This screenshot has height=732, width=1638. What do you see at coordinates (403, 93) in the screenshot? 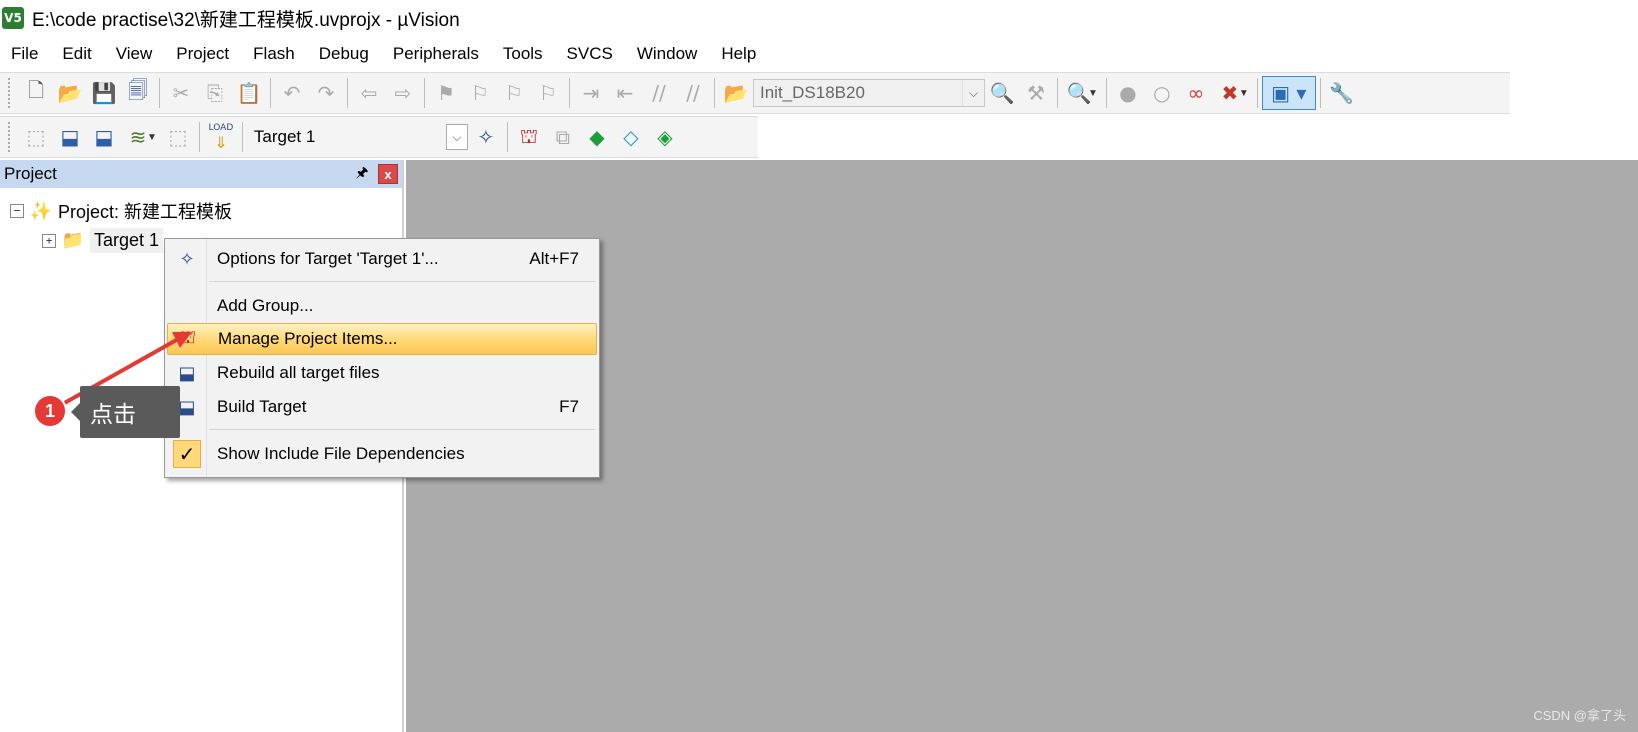
I see `navigate-forward-icon: ⇨` at bounding box center [403, 93].